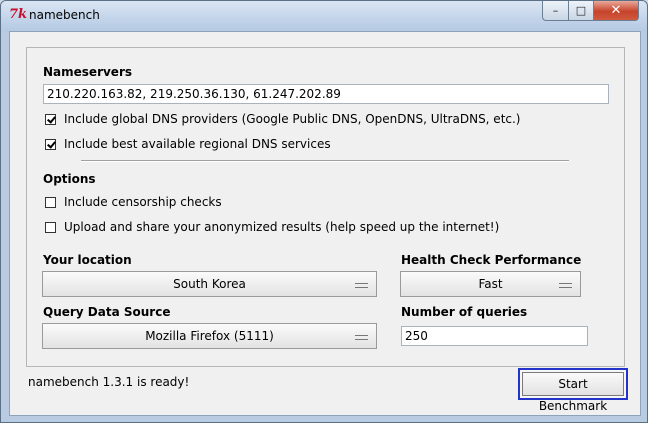 The height and width of the screenshot is (423, 648). I want to click on query-source-value: Mozilla Firefox (5111), so click(209, 336).